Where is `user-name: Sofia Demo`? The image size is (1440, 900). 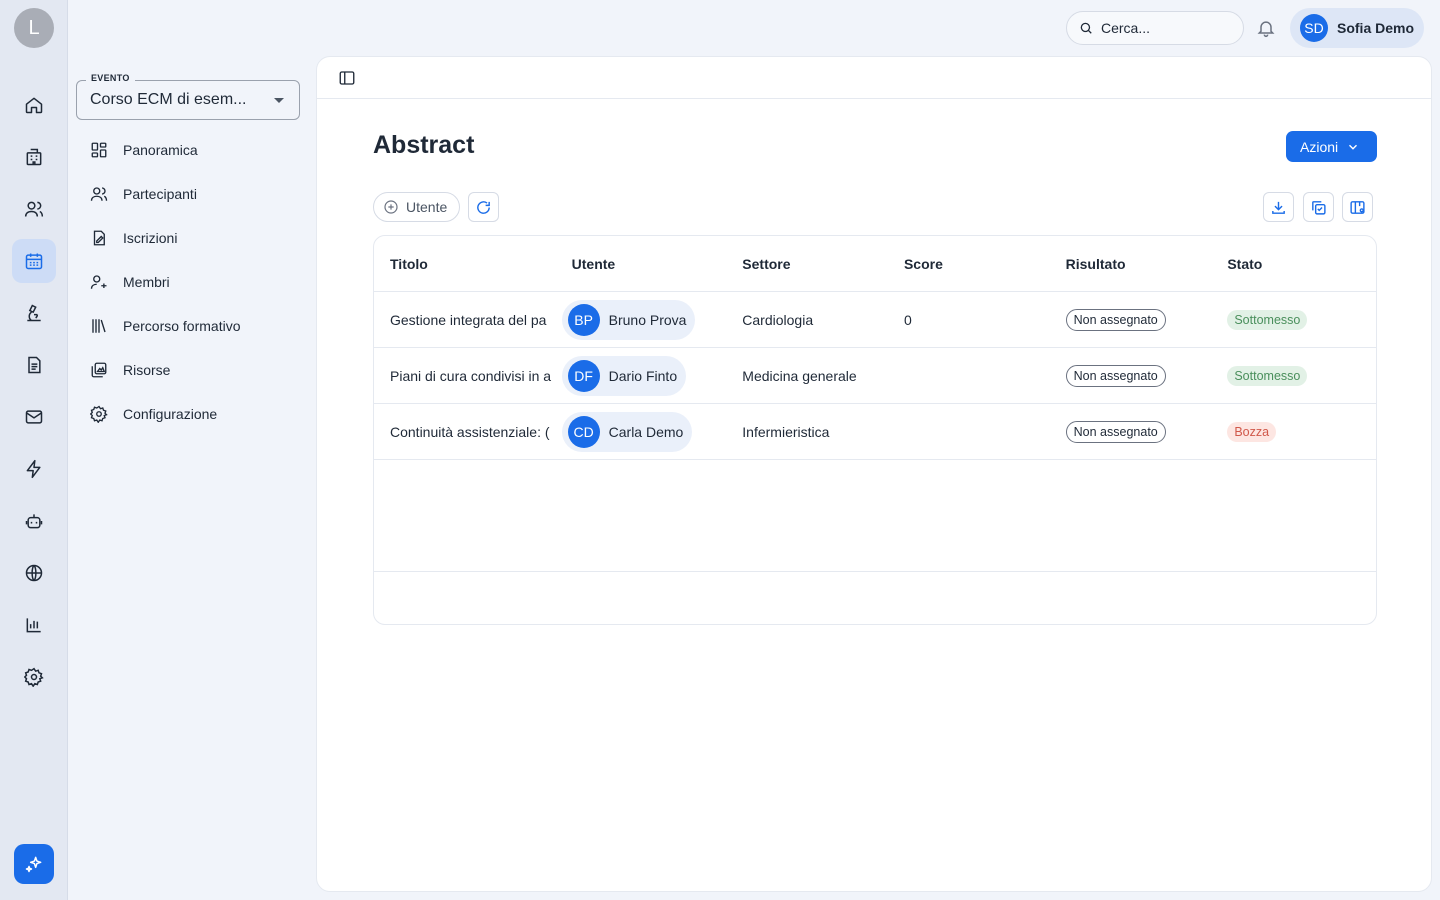
user-name: Sofia Demo is located at coordinates (1376, 28).